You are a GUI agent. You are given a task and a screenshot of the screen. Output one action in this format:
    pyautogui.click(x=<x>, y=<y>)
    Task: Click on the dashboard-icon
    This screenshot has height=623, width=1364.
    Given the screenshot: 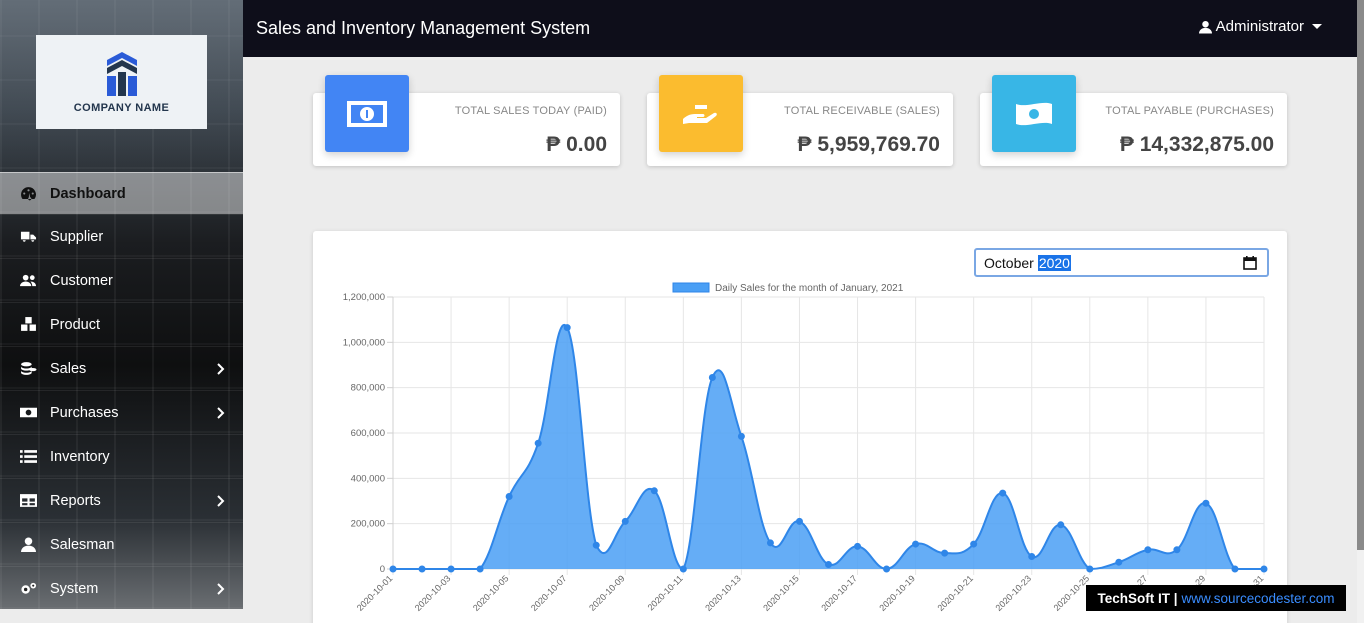 What is the action you would take?
    pyautogui.click(x=28, y=194)
    